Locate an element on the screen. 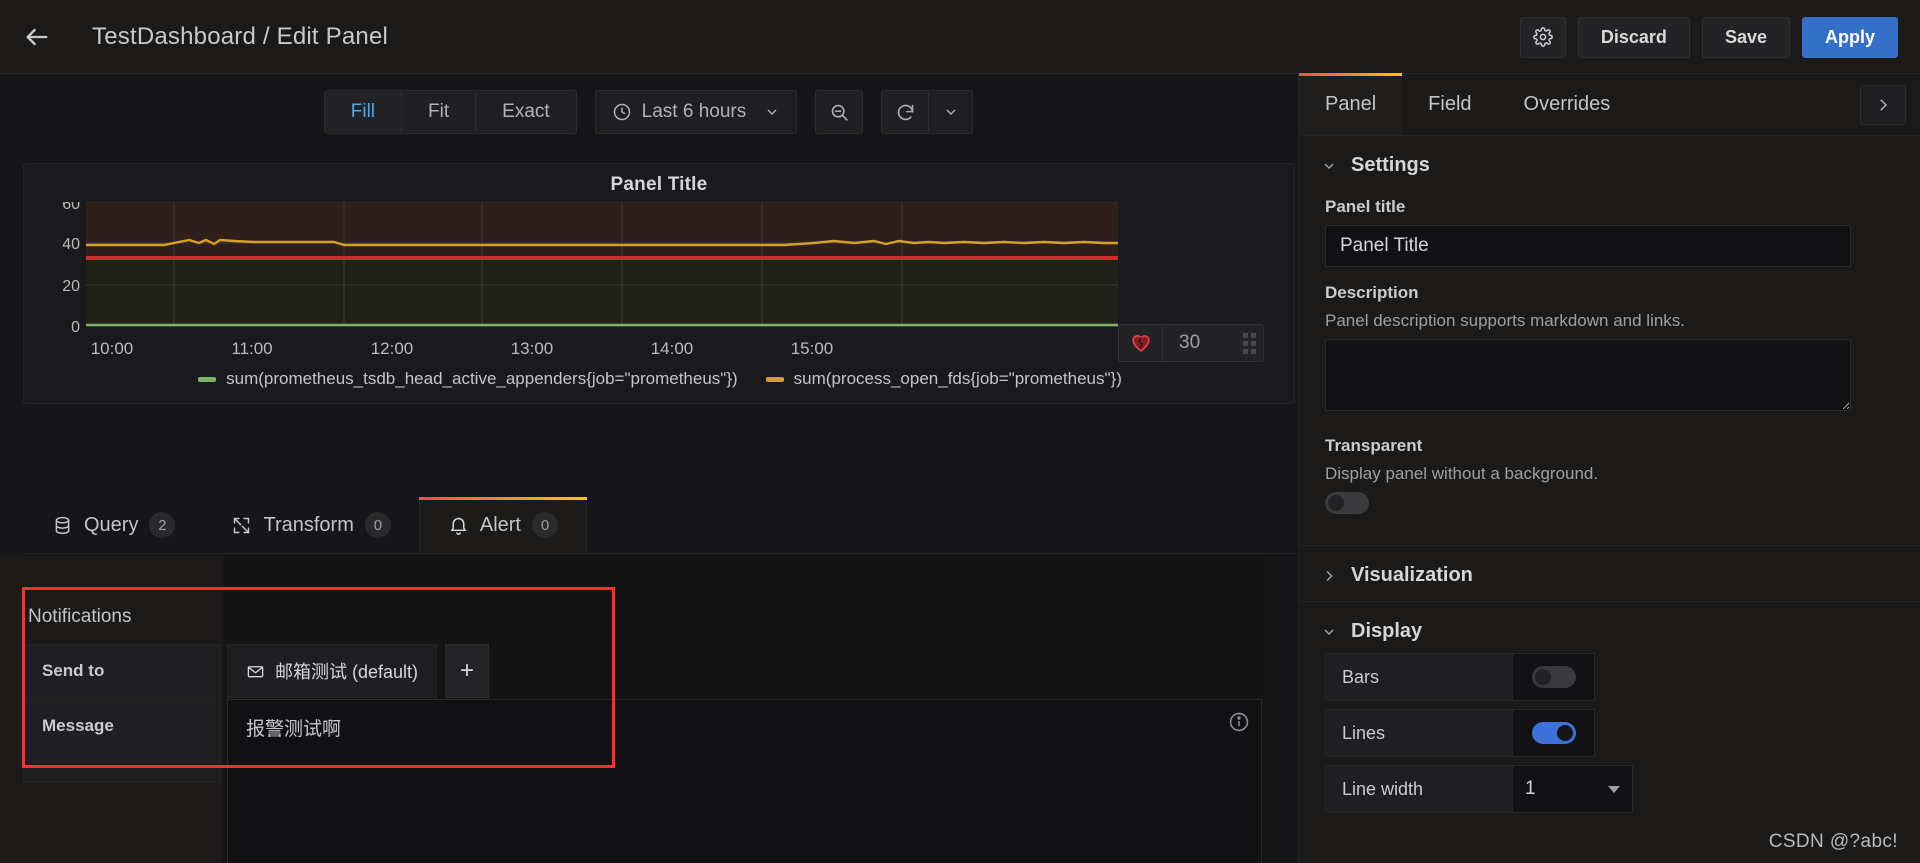 The width and height of the screenshot is (1920, 863). broken-heart-icon is located at coordinates (1140, 343).